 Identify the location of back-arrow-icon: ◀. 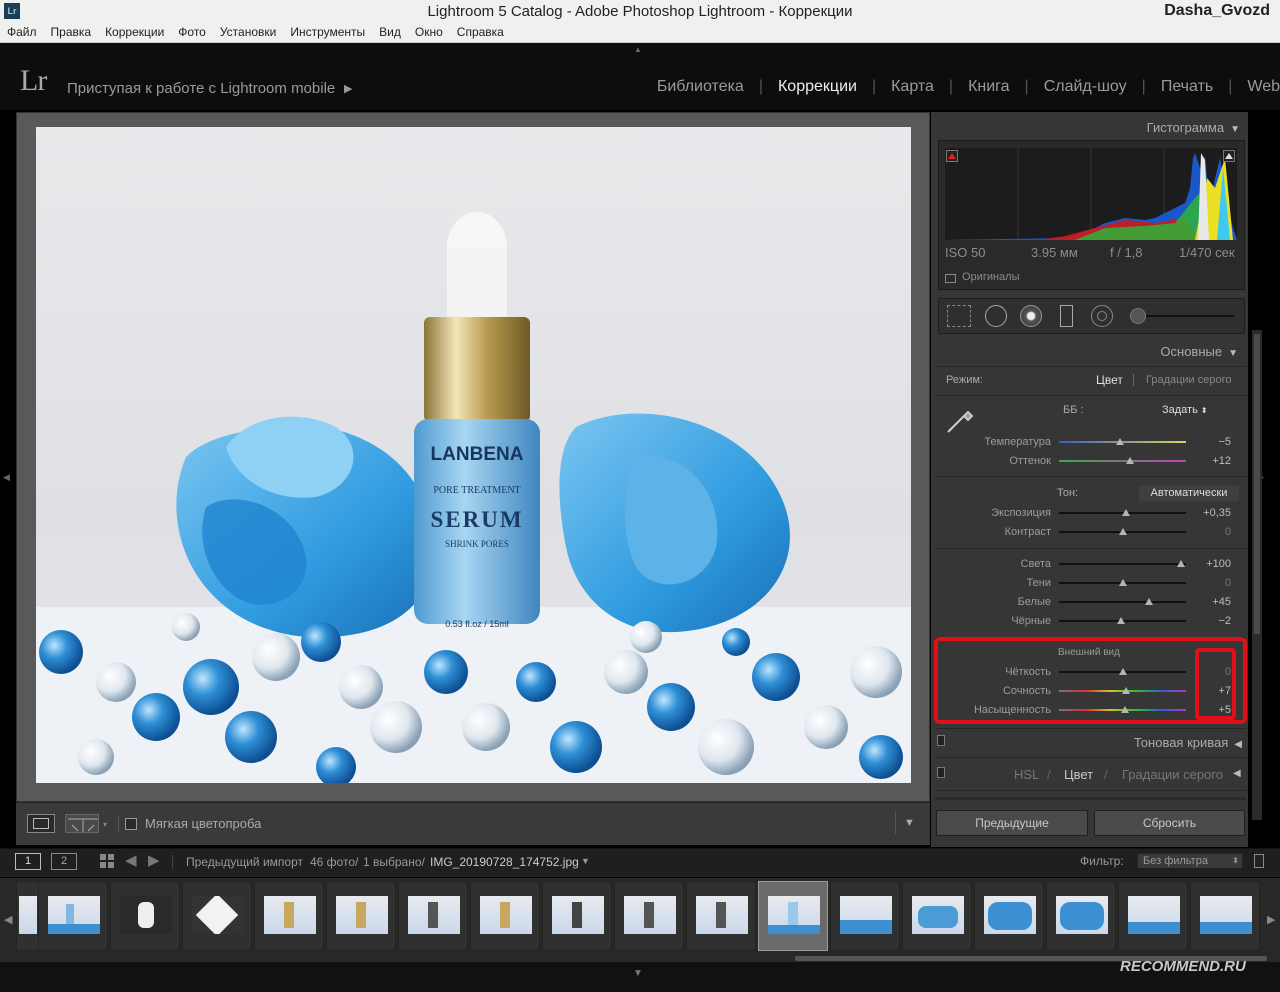
(131, 860).